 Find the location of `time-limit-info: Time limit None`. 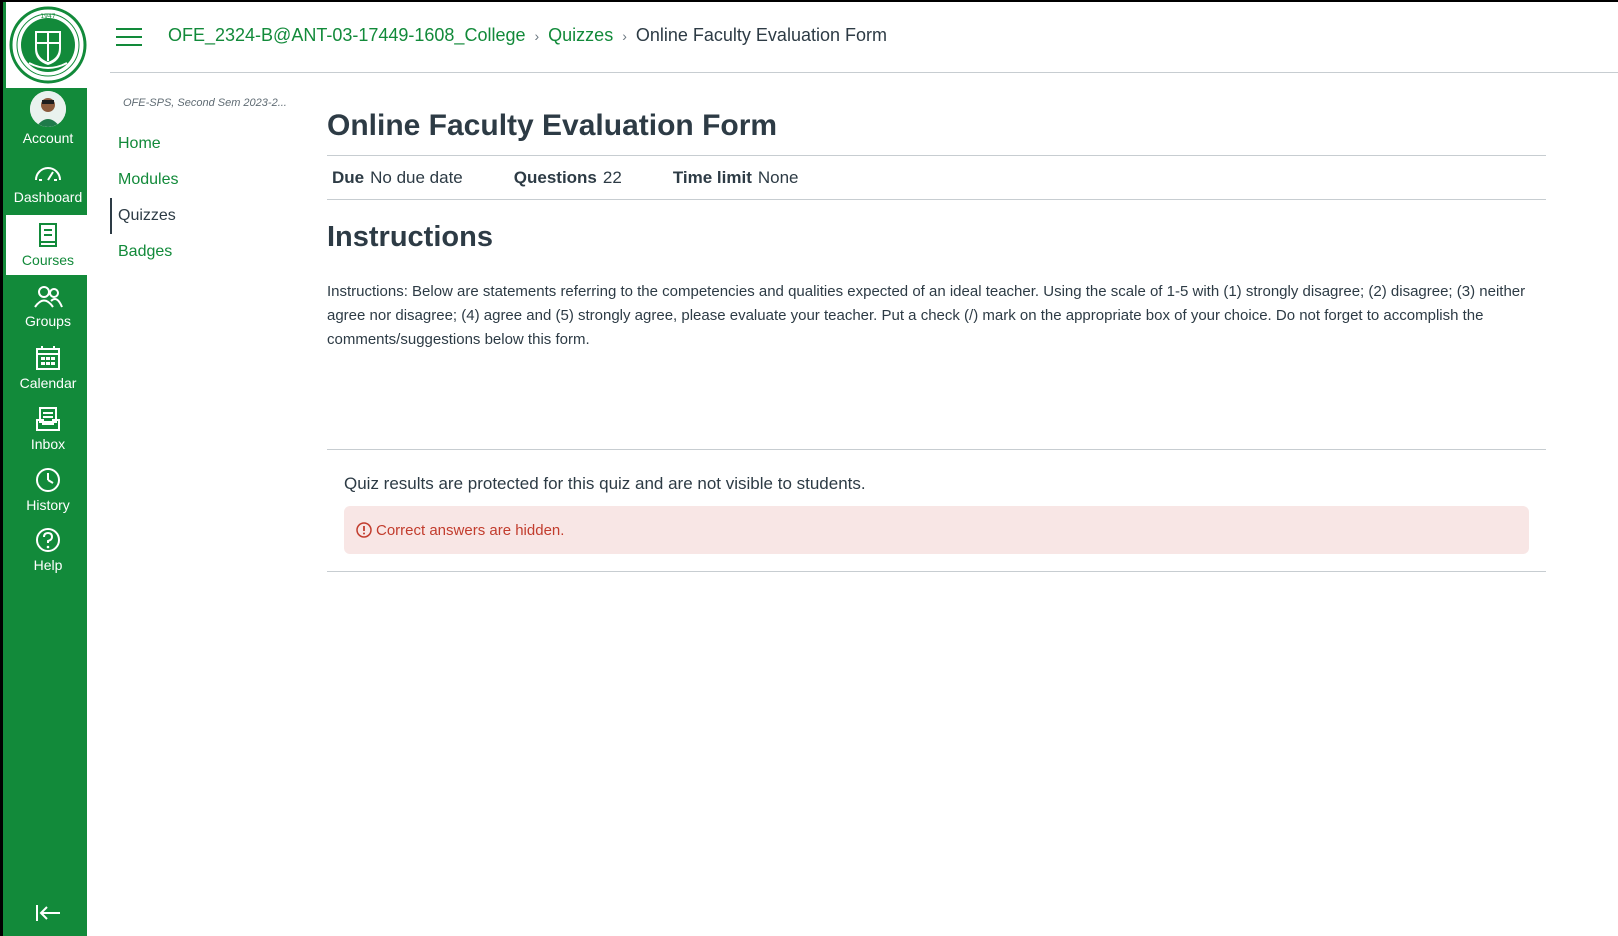

time-limit-info: Time limit None is located at coordinates (736, 178).